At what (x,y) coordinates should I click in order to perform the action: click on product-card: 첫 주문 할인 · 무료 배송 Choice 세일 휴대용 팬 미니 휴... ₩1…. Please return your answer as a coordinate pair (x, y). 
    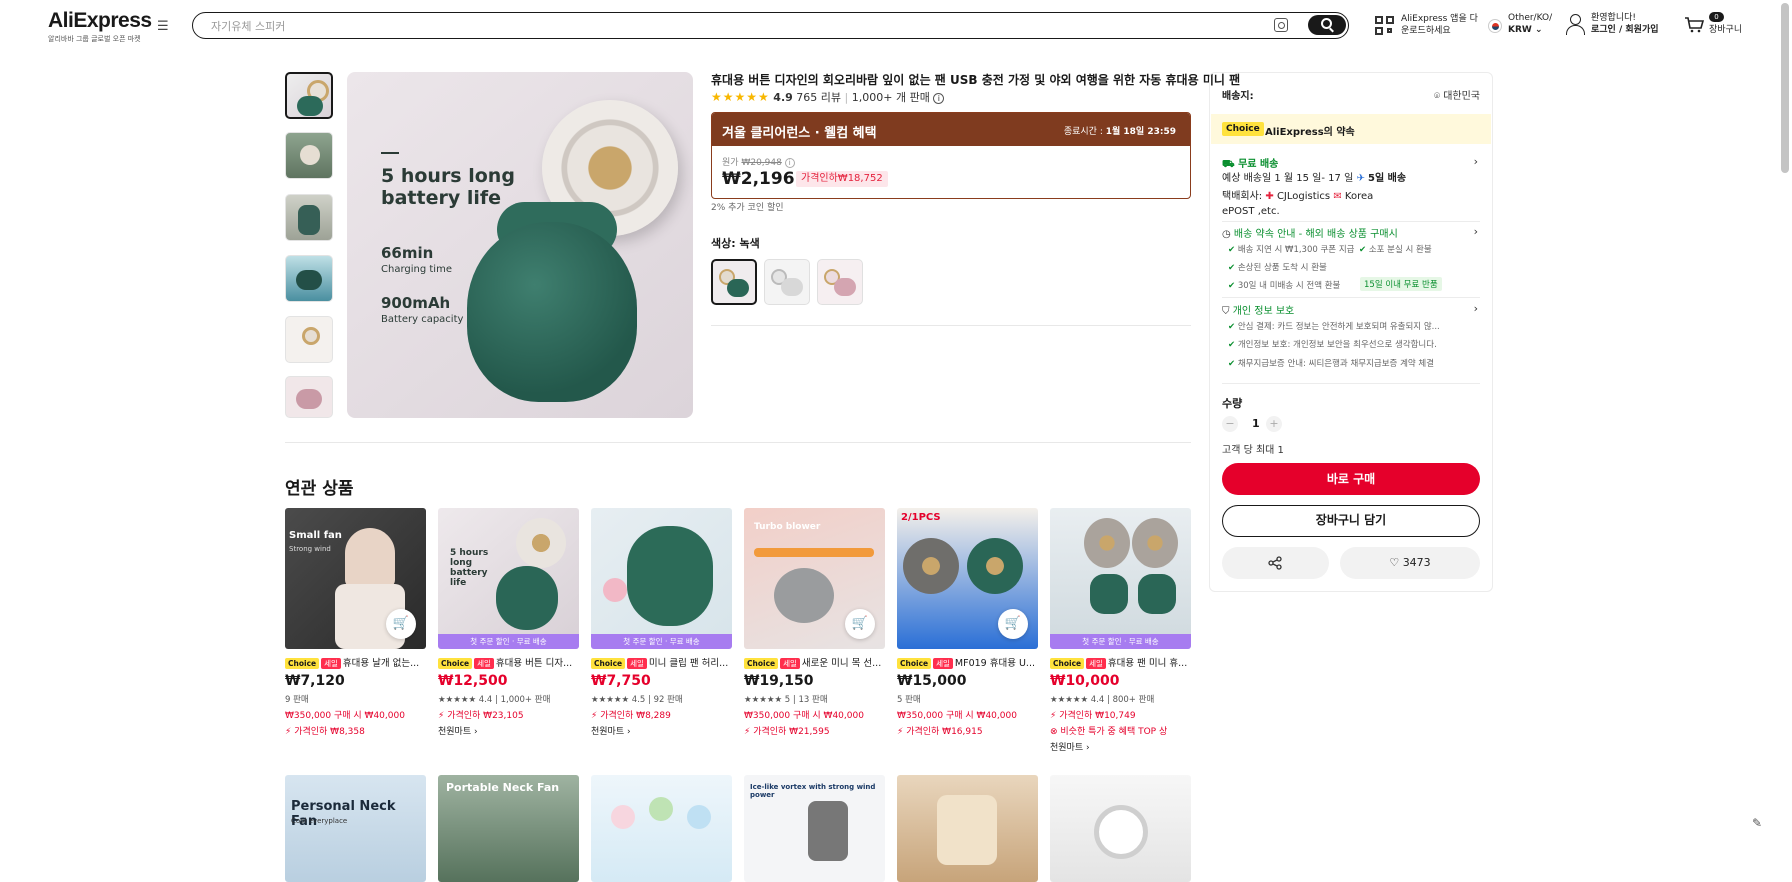
    Looking at the image, I should click on (1120, 630).